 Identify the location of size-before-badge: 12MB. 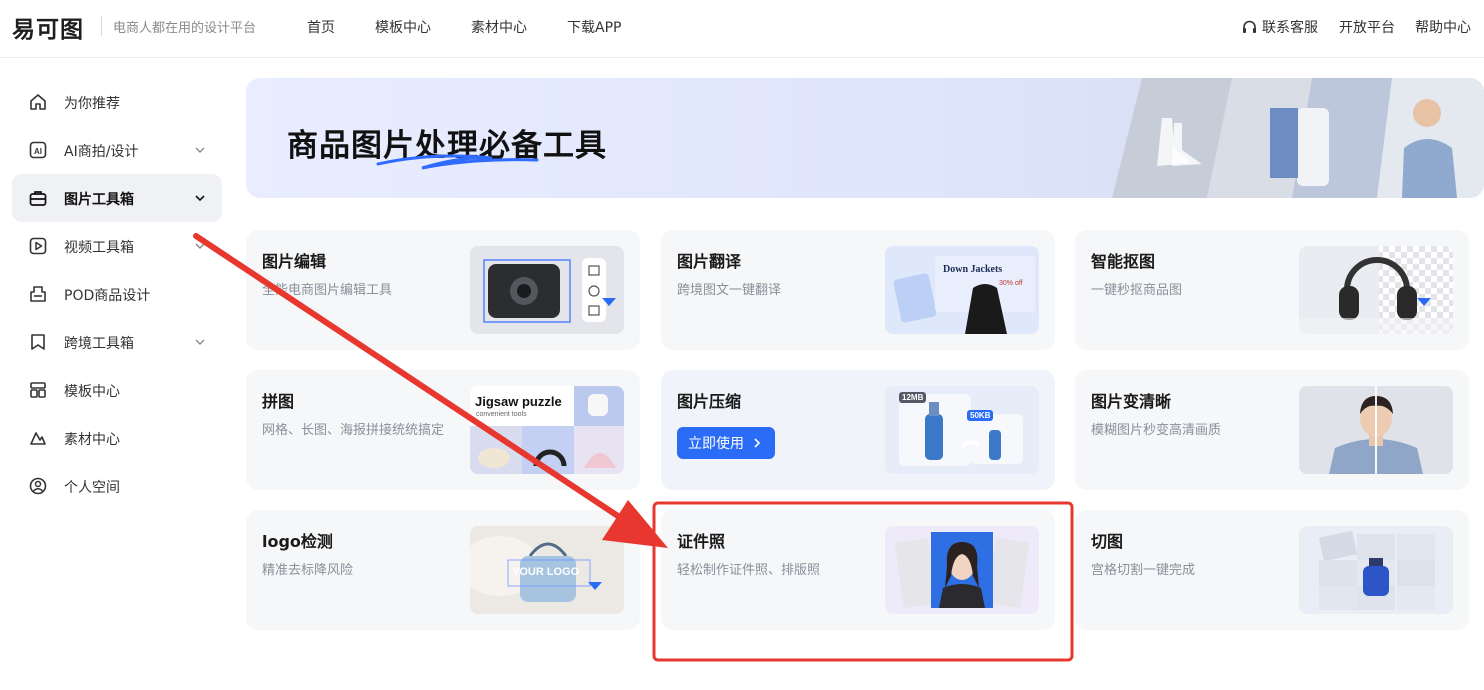
(913, 397).